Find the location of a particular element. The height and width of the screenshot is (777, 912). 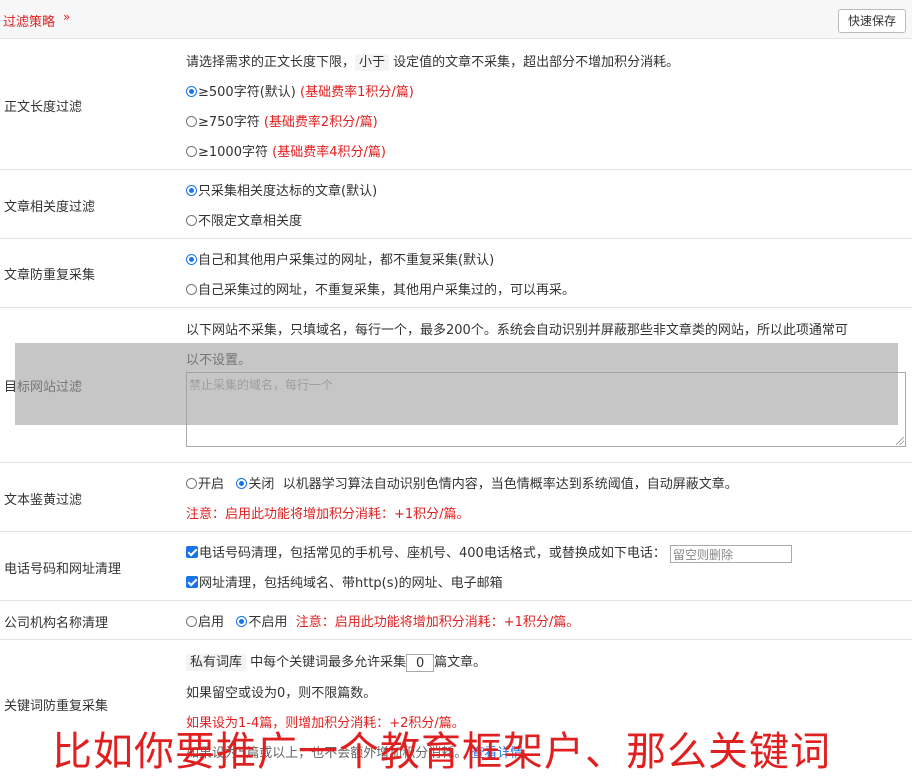

porn-on: 开启 is located at coordinates (211, 484).